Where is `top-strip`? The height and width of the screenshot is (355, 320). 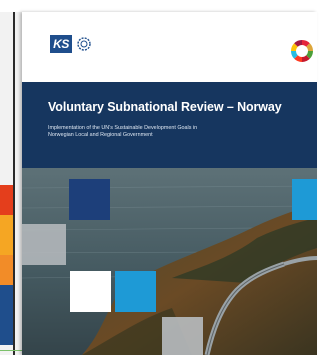 top-strip is located at coordinates (158, 6).